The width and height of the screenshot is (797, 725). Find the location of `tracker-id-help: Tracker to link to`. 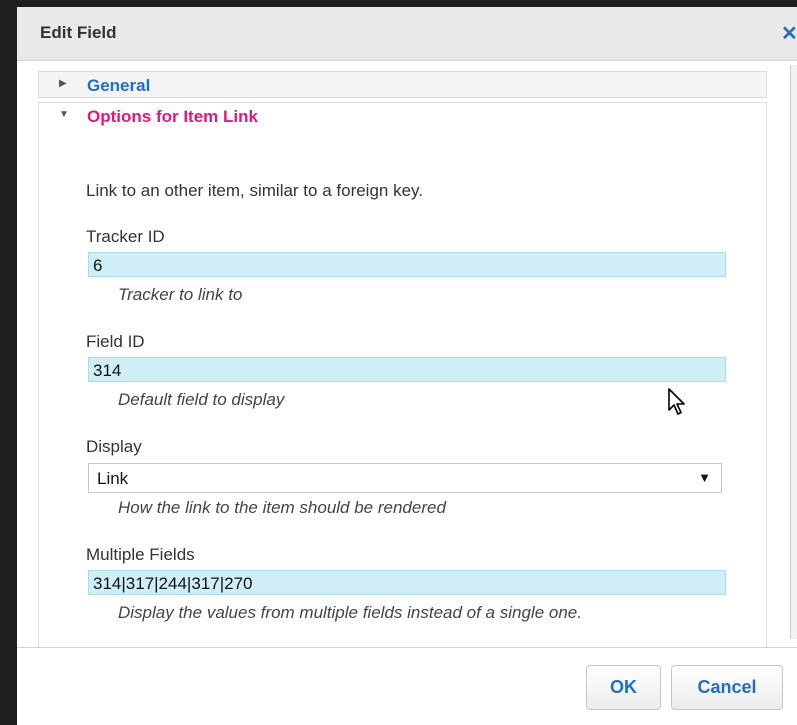

tracker-id-help: Tracker to link to is located at coordinates (180, 294).